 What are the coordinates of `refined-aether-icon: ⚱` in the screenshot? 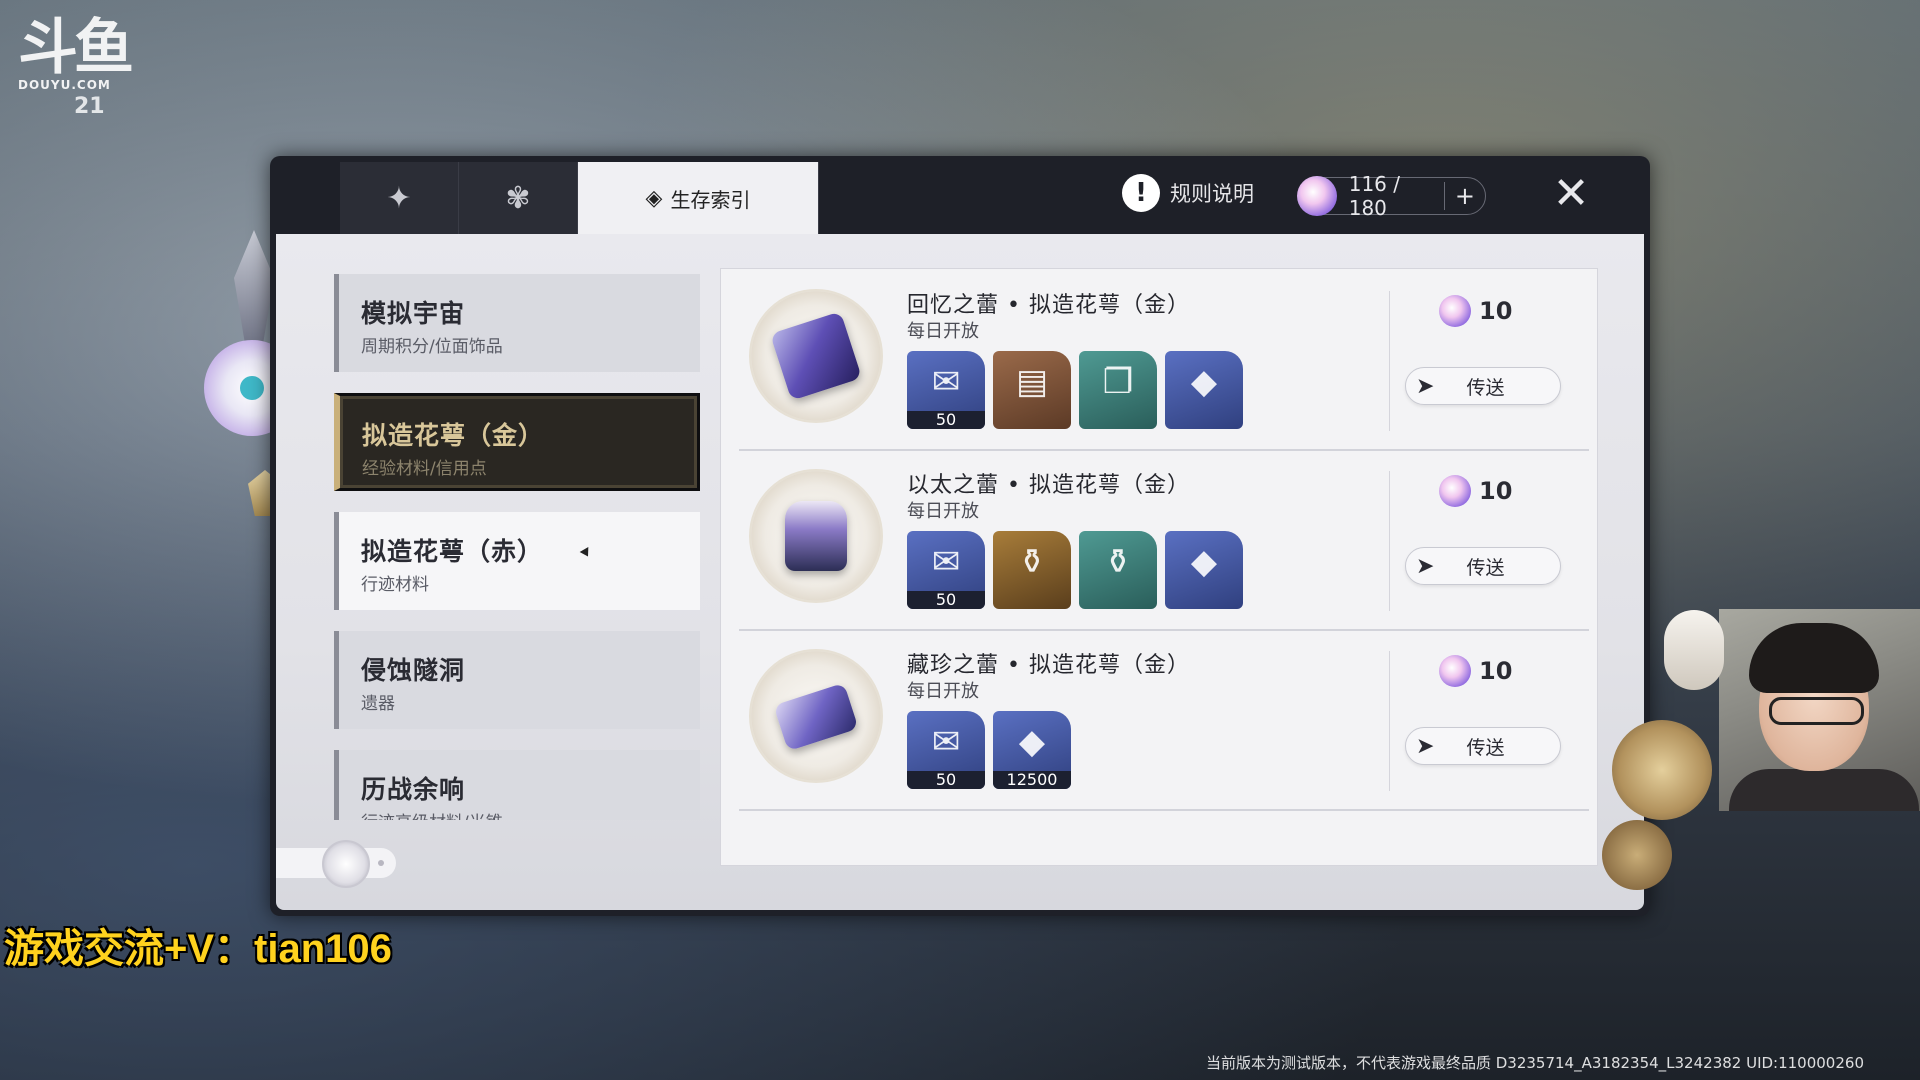 It's located at (1032, 570).